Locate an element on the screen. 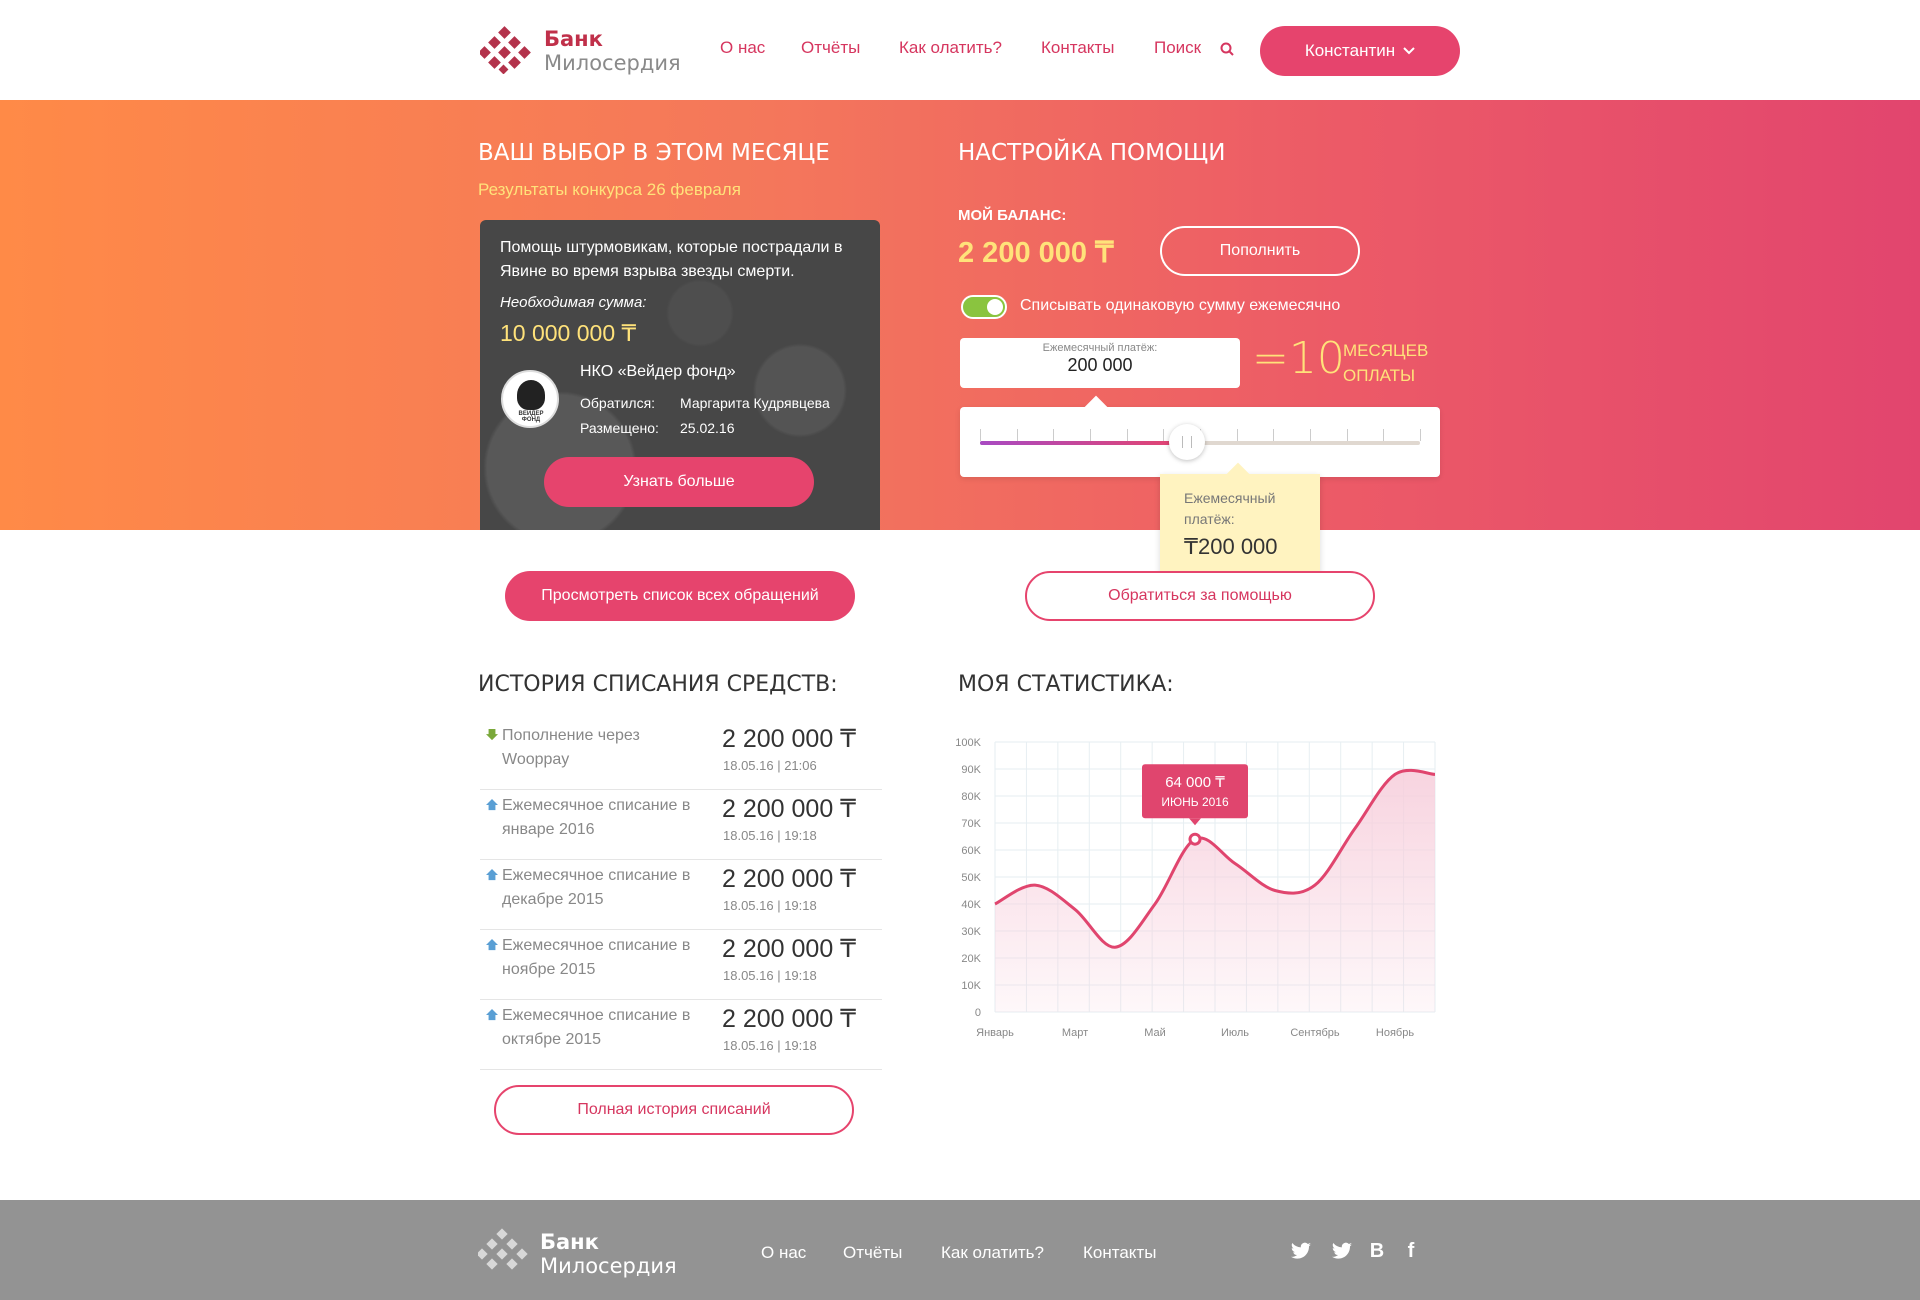 The image size is (1920, 1300). y-tick-label: 0 is located at coordinates (978, 1013).